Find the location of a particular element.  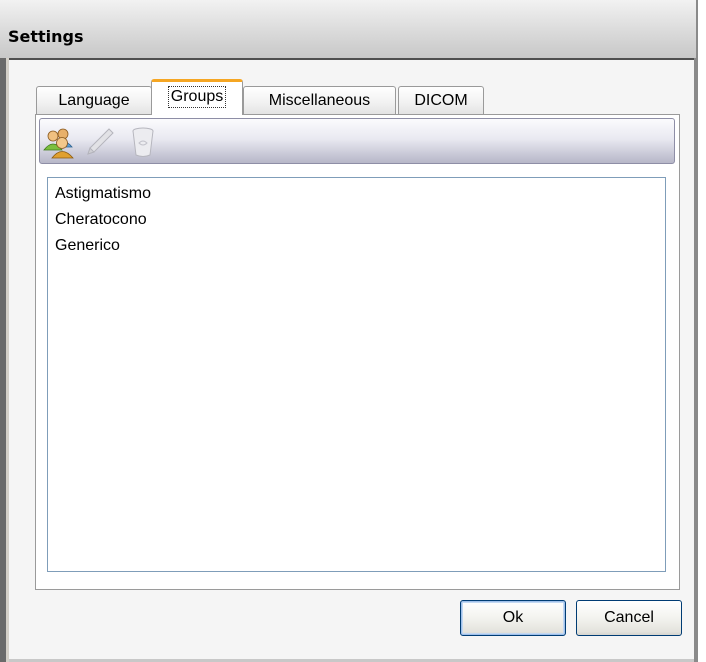

users-group-icon is located at coordinates (58, 143).